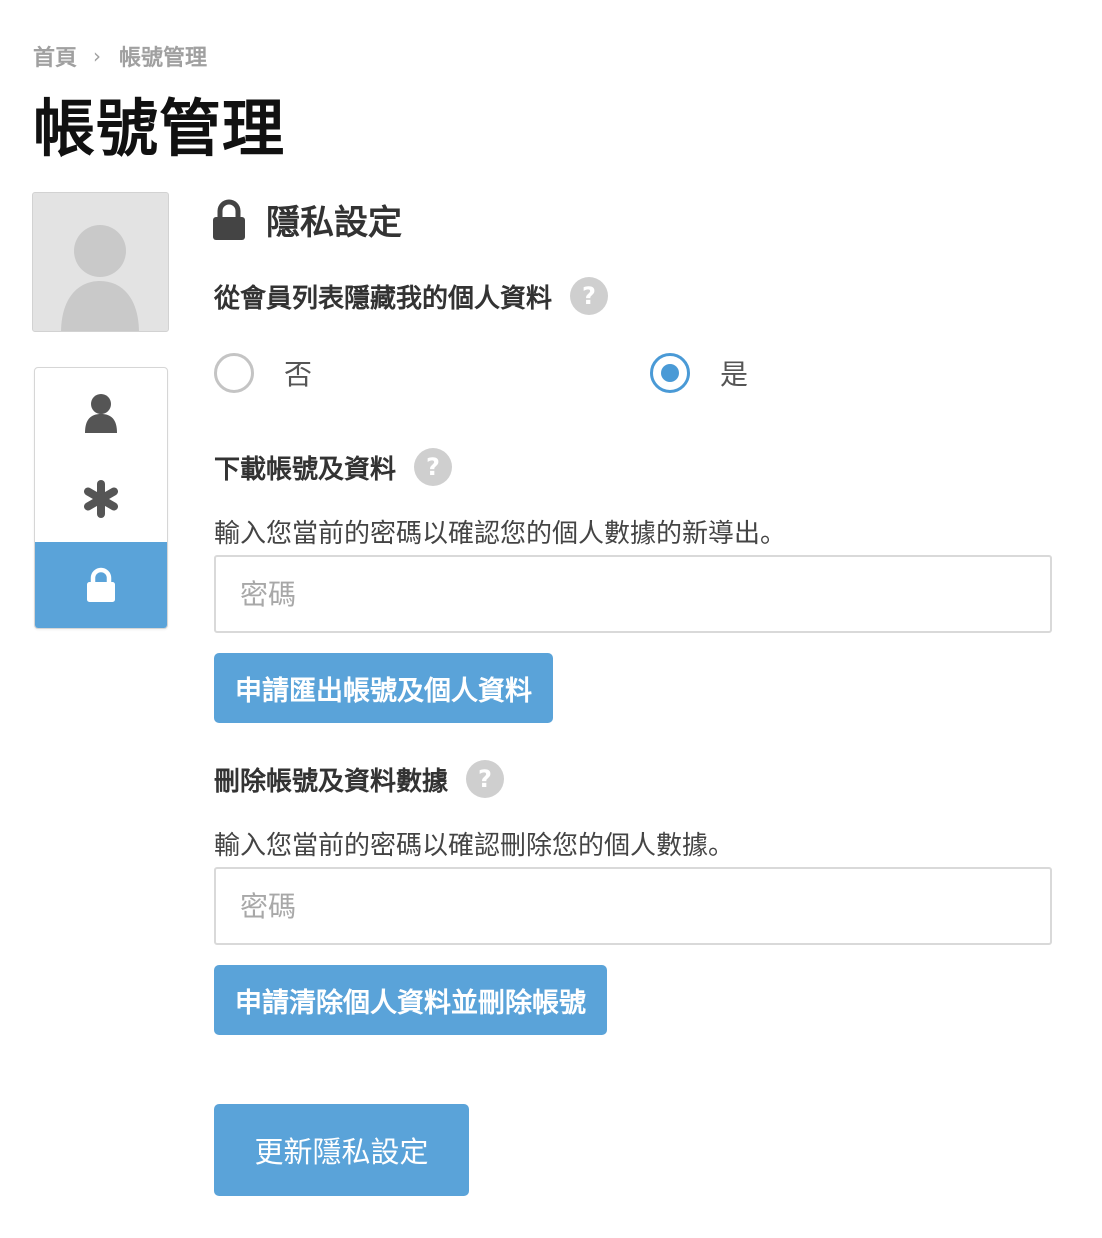 This screenshot has height=1238, width=1102. Describe the element at coordinates (699, 373) in the screenshot. I see `radio-option-yes: 是` at that location.